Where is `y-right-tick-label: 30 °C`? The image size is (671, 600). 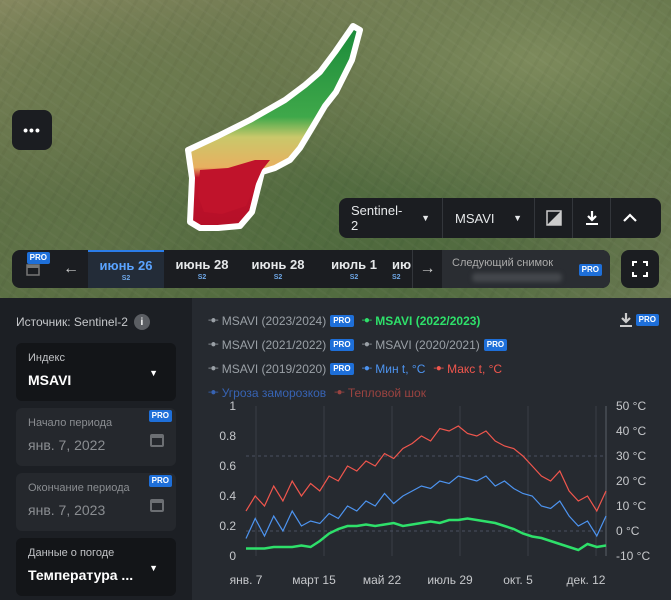 y-right-tick-label: 30 °C is located at coordinates (631, 456).